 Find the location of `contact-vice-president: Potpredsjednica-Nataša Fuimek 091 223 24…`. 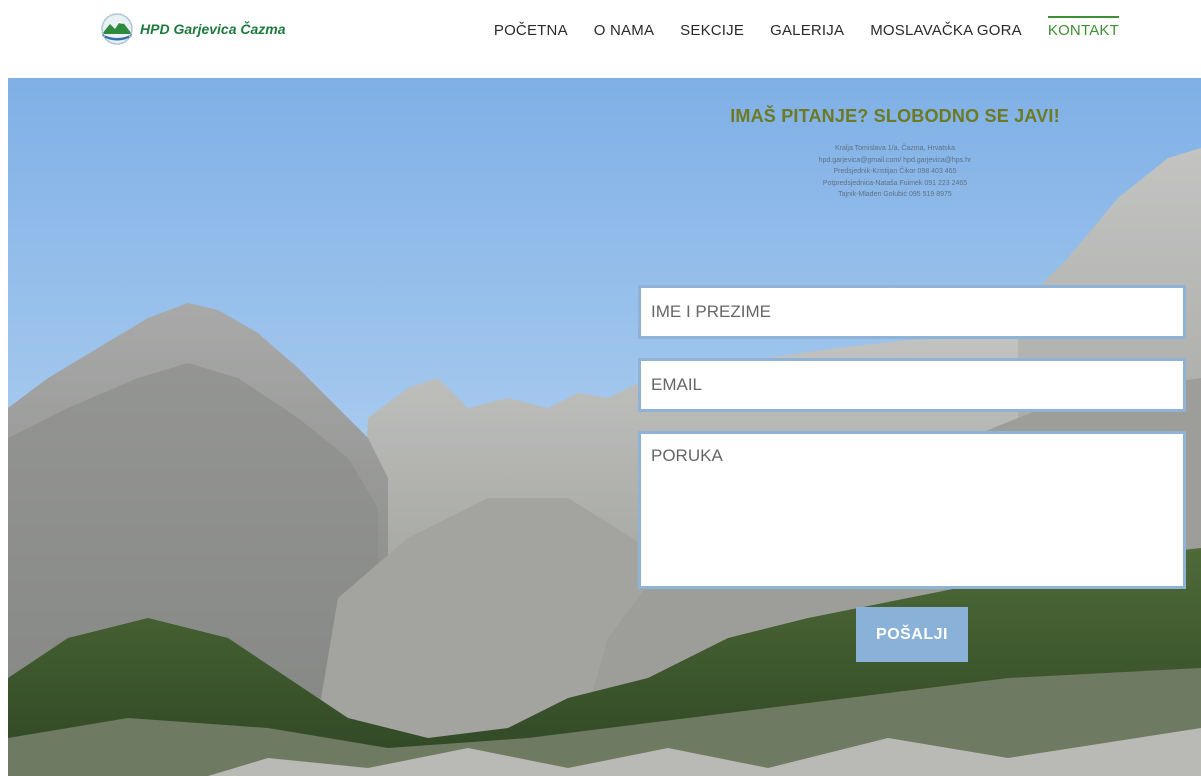

contact-vice-president: Potpredsjednica-Nataša Fuimek 091 223 24… is located at coordinates (895, 183).